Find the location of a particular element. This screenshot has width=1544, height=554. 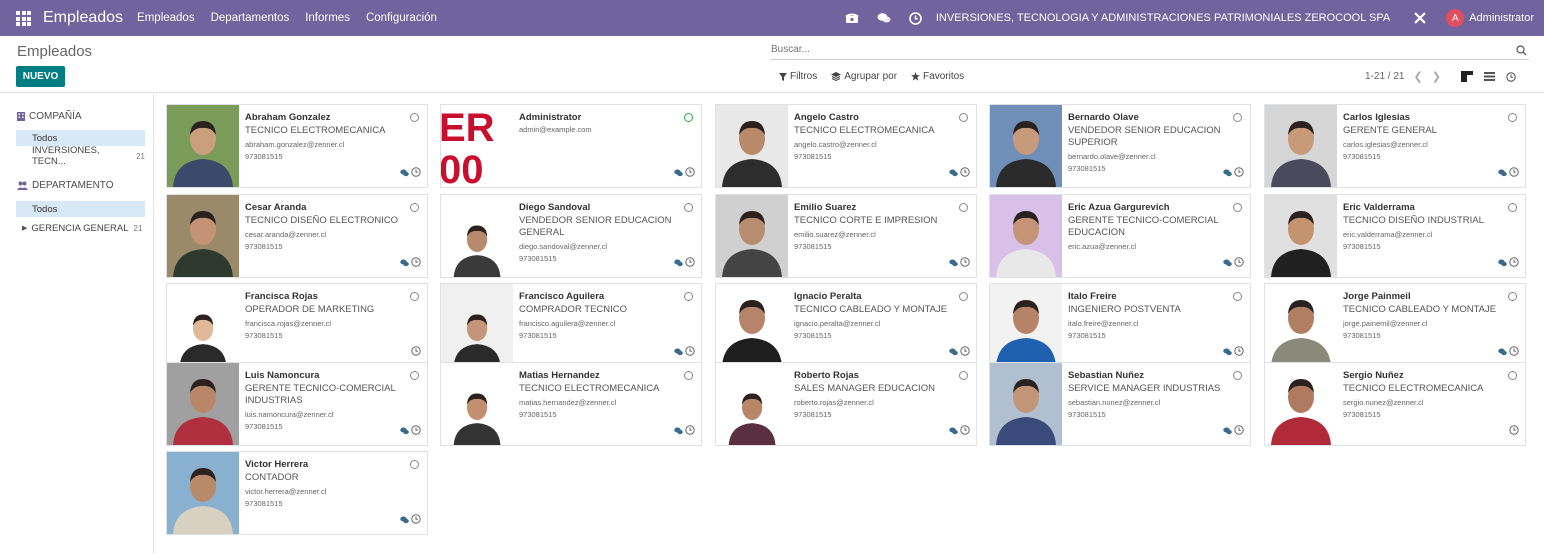

activity-view-icon is located at coordinates (1511, 76).